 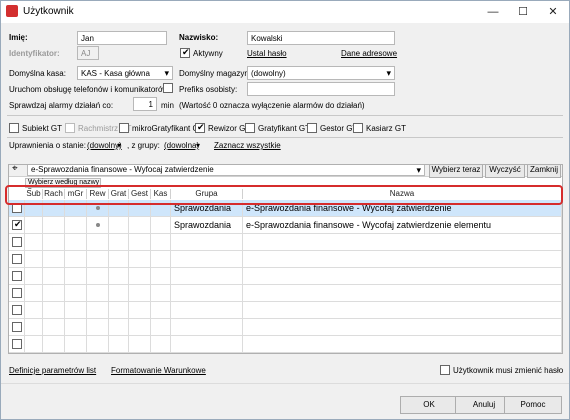 I want to click on zaznacz-wszystkie-link: Zaznacz wszystkie, so click(x=247, y=145).